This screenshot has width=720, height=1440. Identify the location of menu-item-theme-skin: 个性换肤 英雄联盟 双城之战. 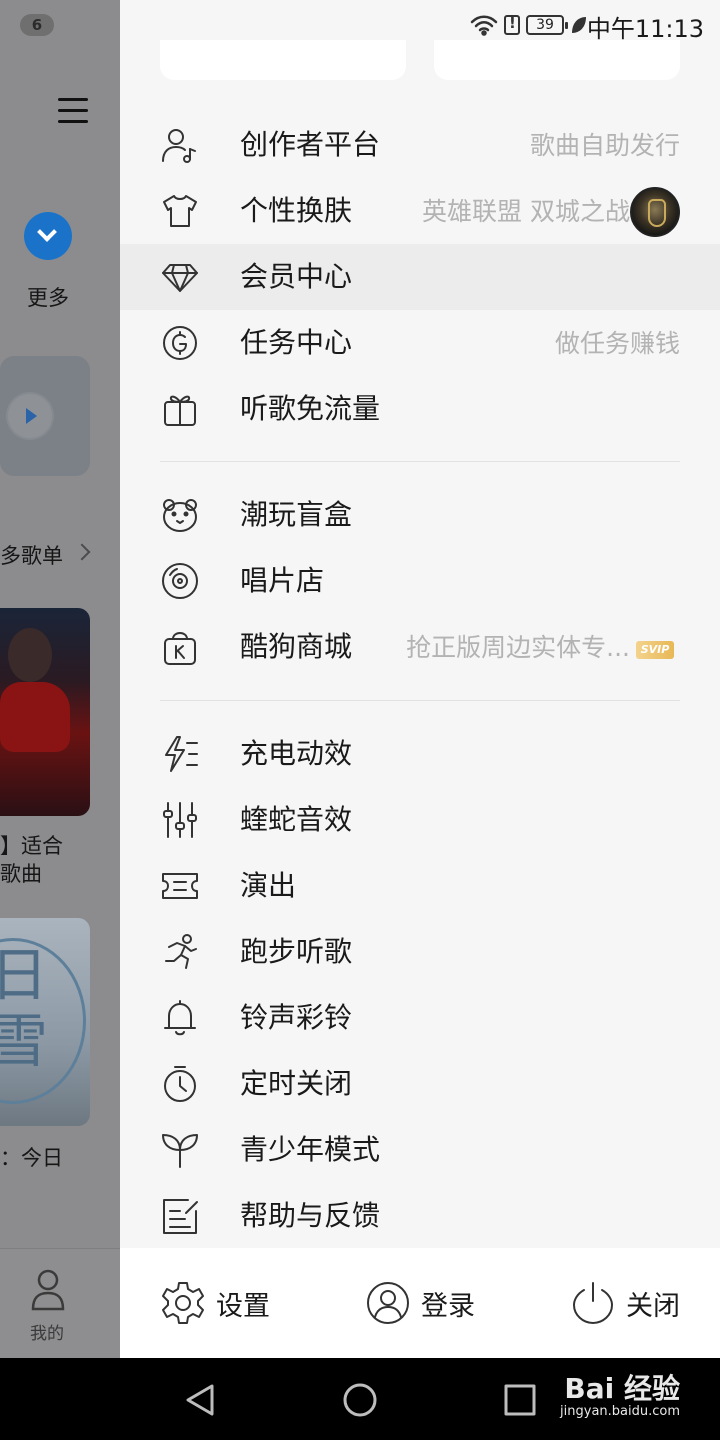
(420, 211).